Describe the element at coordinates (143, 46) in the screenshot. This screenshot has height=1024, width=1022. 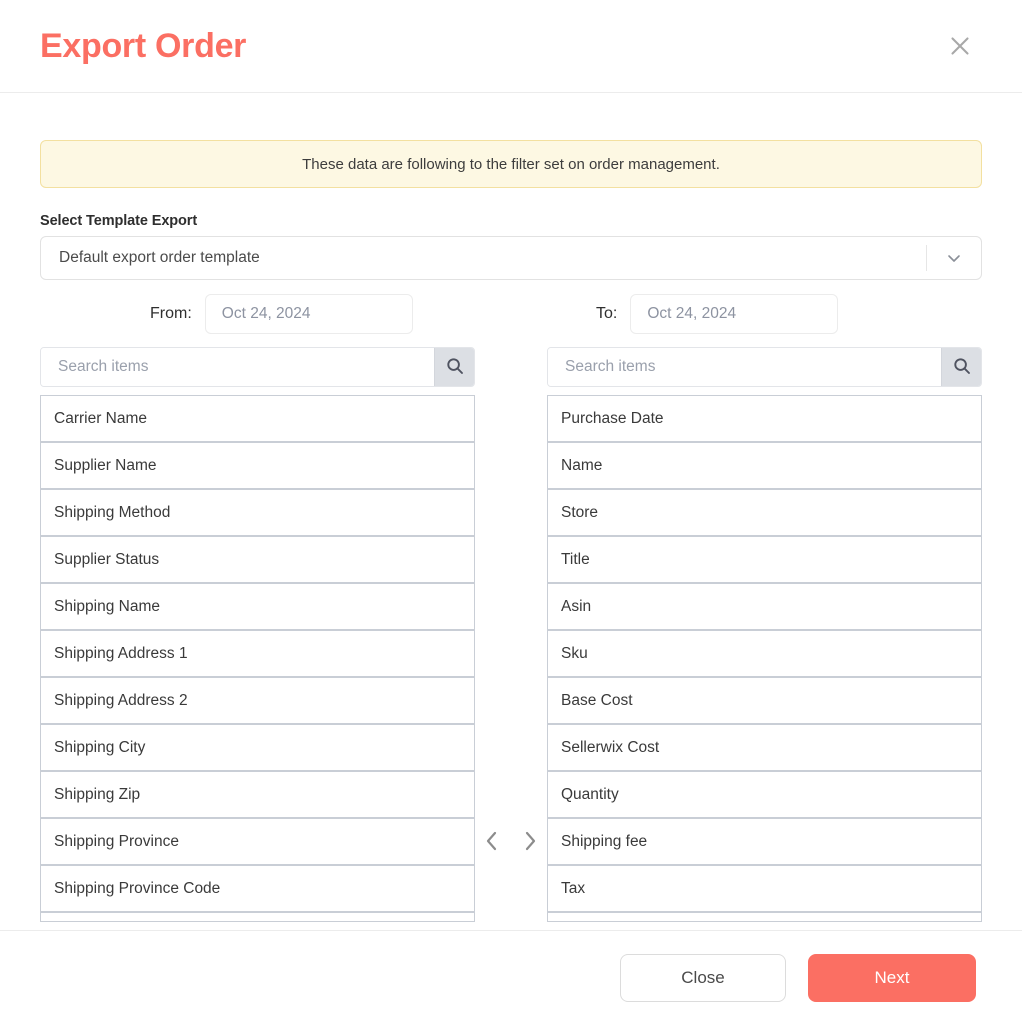
I see `page-title: Export Order` at that location.